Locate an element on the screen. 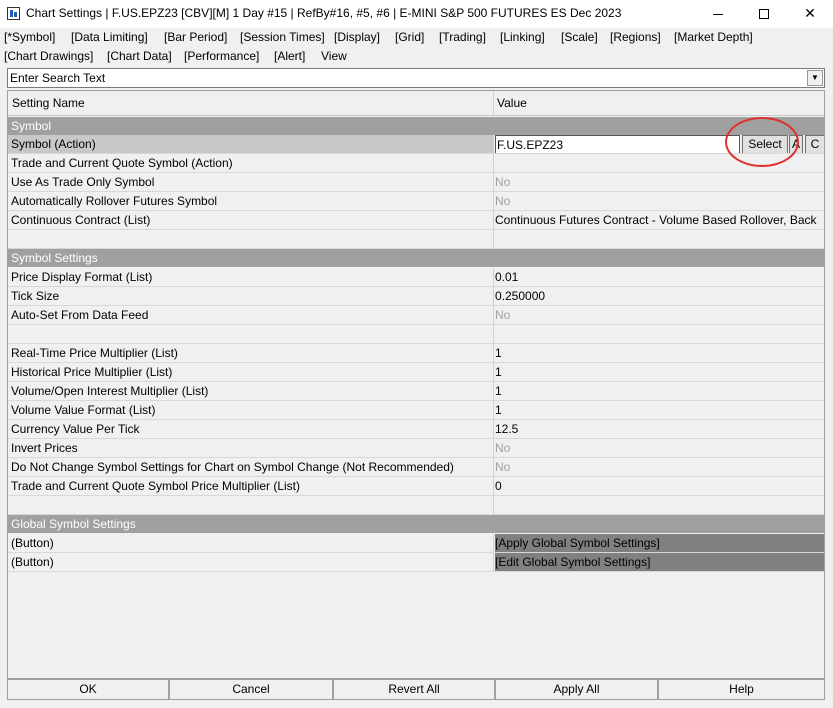  tab-display: [Display] is located at coordinates (357, 37).